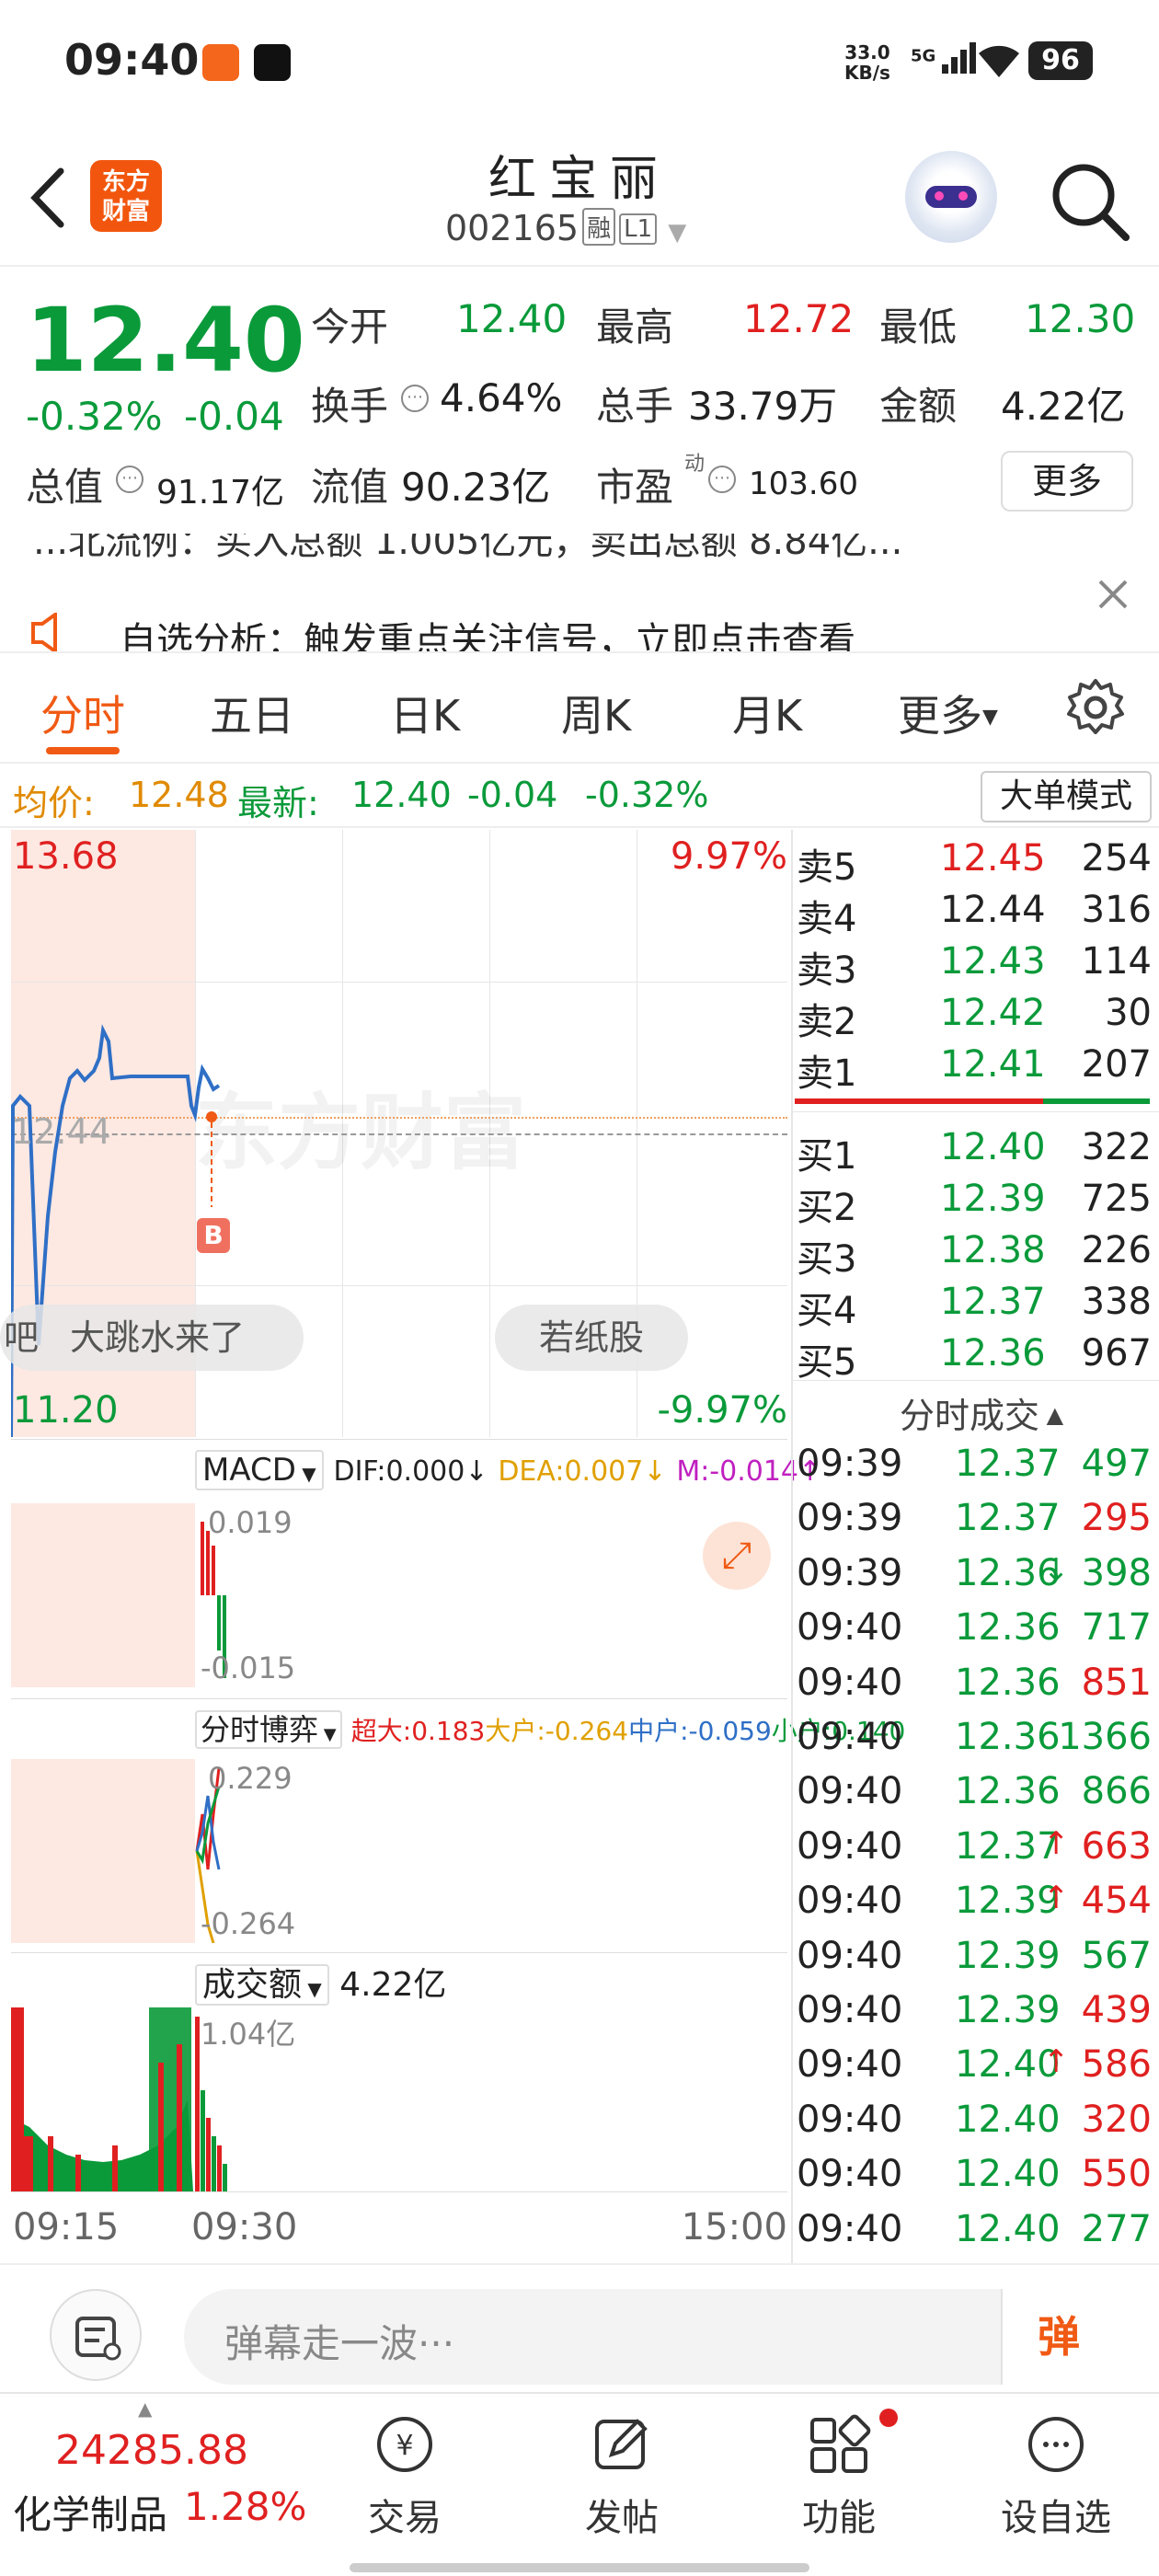 This screenshot has width=1159, height=2576. I want to click on comment-list-button, so click(96, 2335).